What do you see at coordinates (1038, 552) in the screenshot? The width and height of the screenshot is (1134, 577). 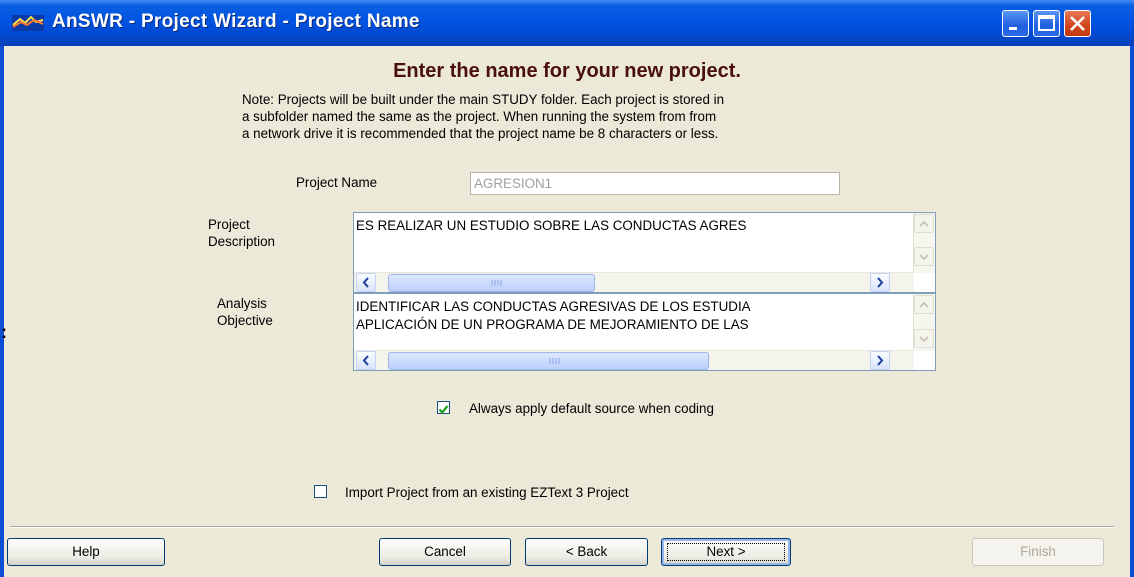 I see `finish-button: Finish` at bounding box center [1038, 552].